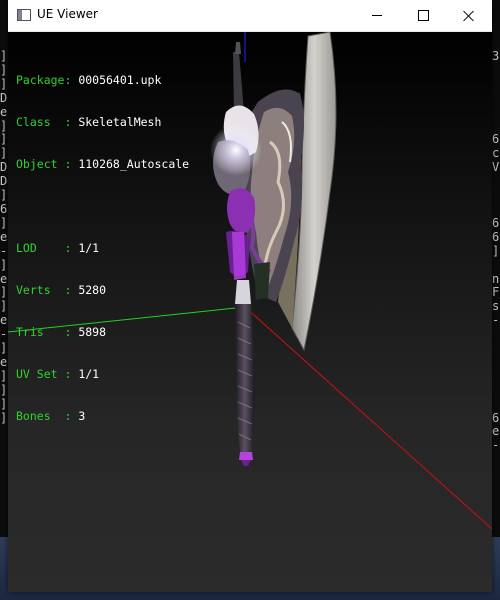 The height and width of the screenshot is (600, 500). Describe the element at coordinates (134, 164) in the screenshot. I see `info-value: 110268_Autoscale` at that location.